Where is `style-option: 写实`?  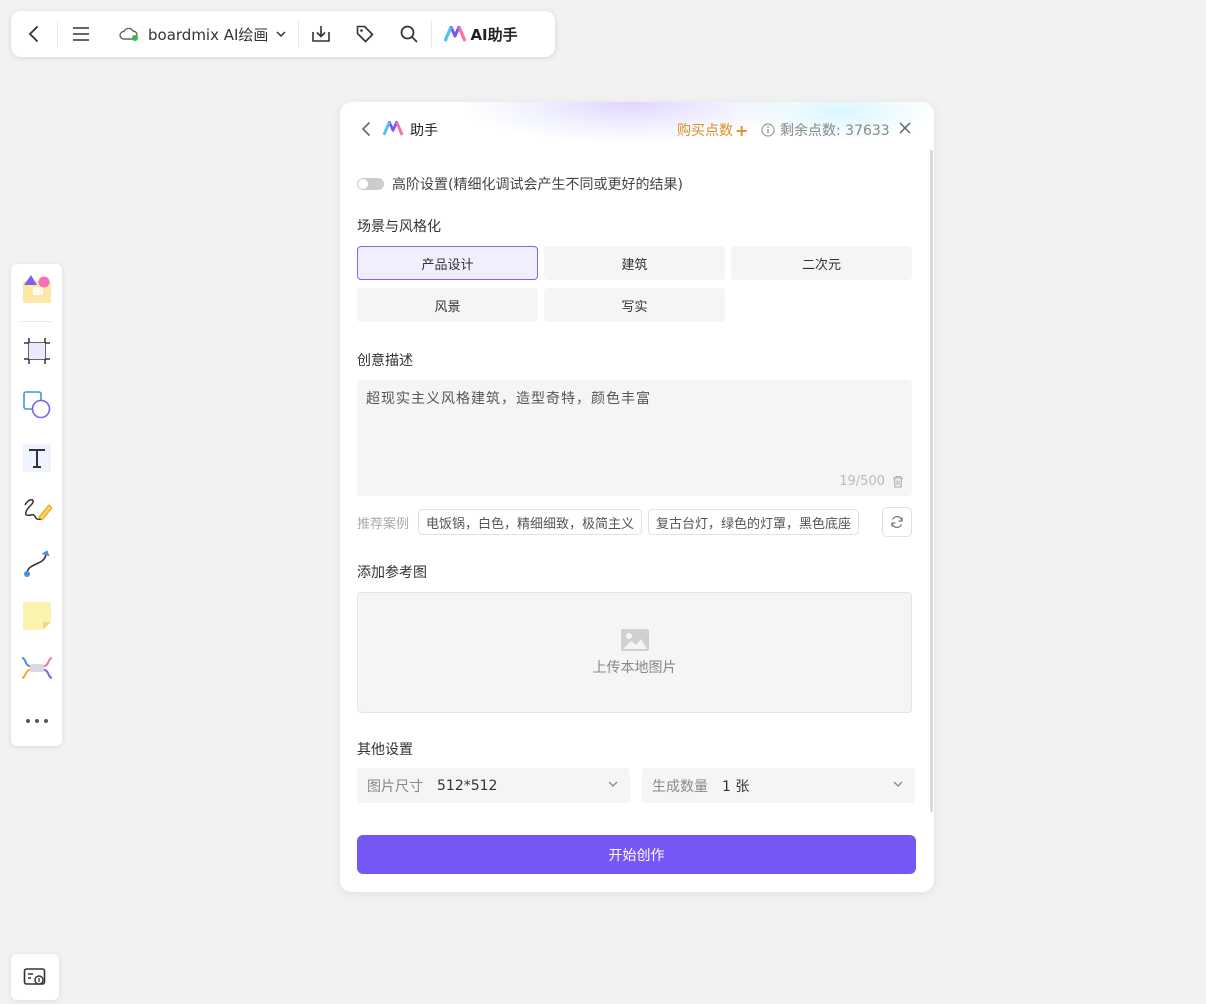
style-option: 写实 is located at coordinates (634, 305).